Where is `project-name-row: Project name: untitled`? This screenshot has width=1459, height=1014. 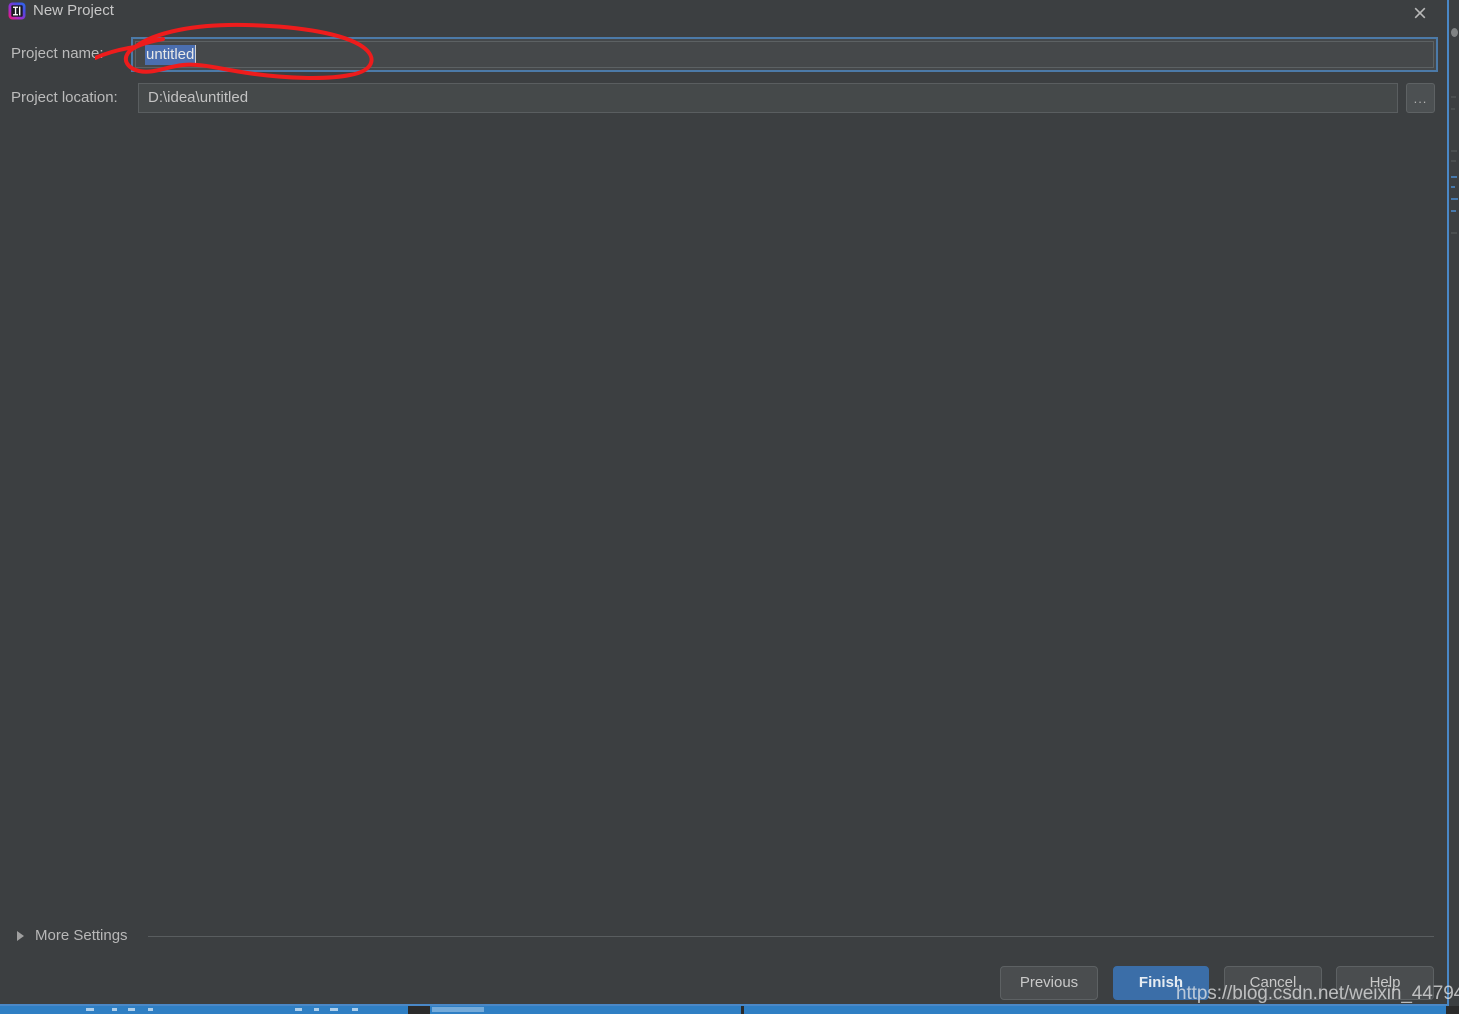
project-name-row: Project name: untitled is located at coordinates (724, 54).